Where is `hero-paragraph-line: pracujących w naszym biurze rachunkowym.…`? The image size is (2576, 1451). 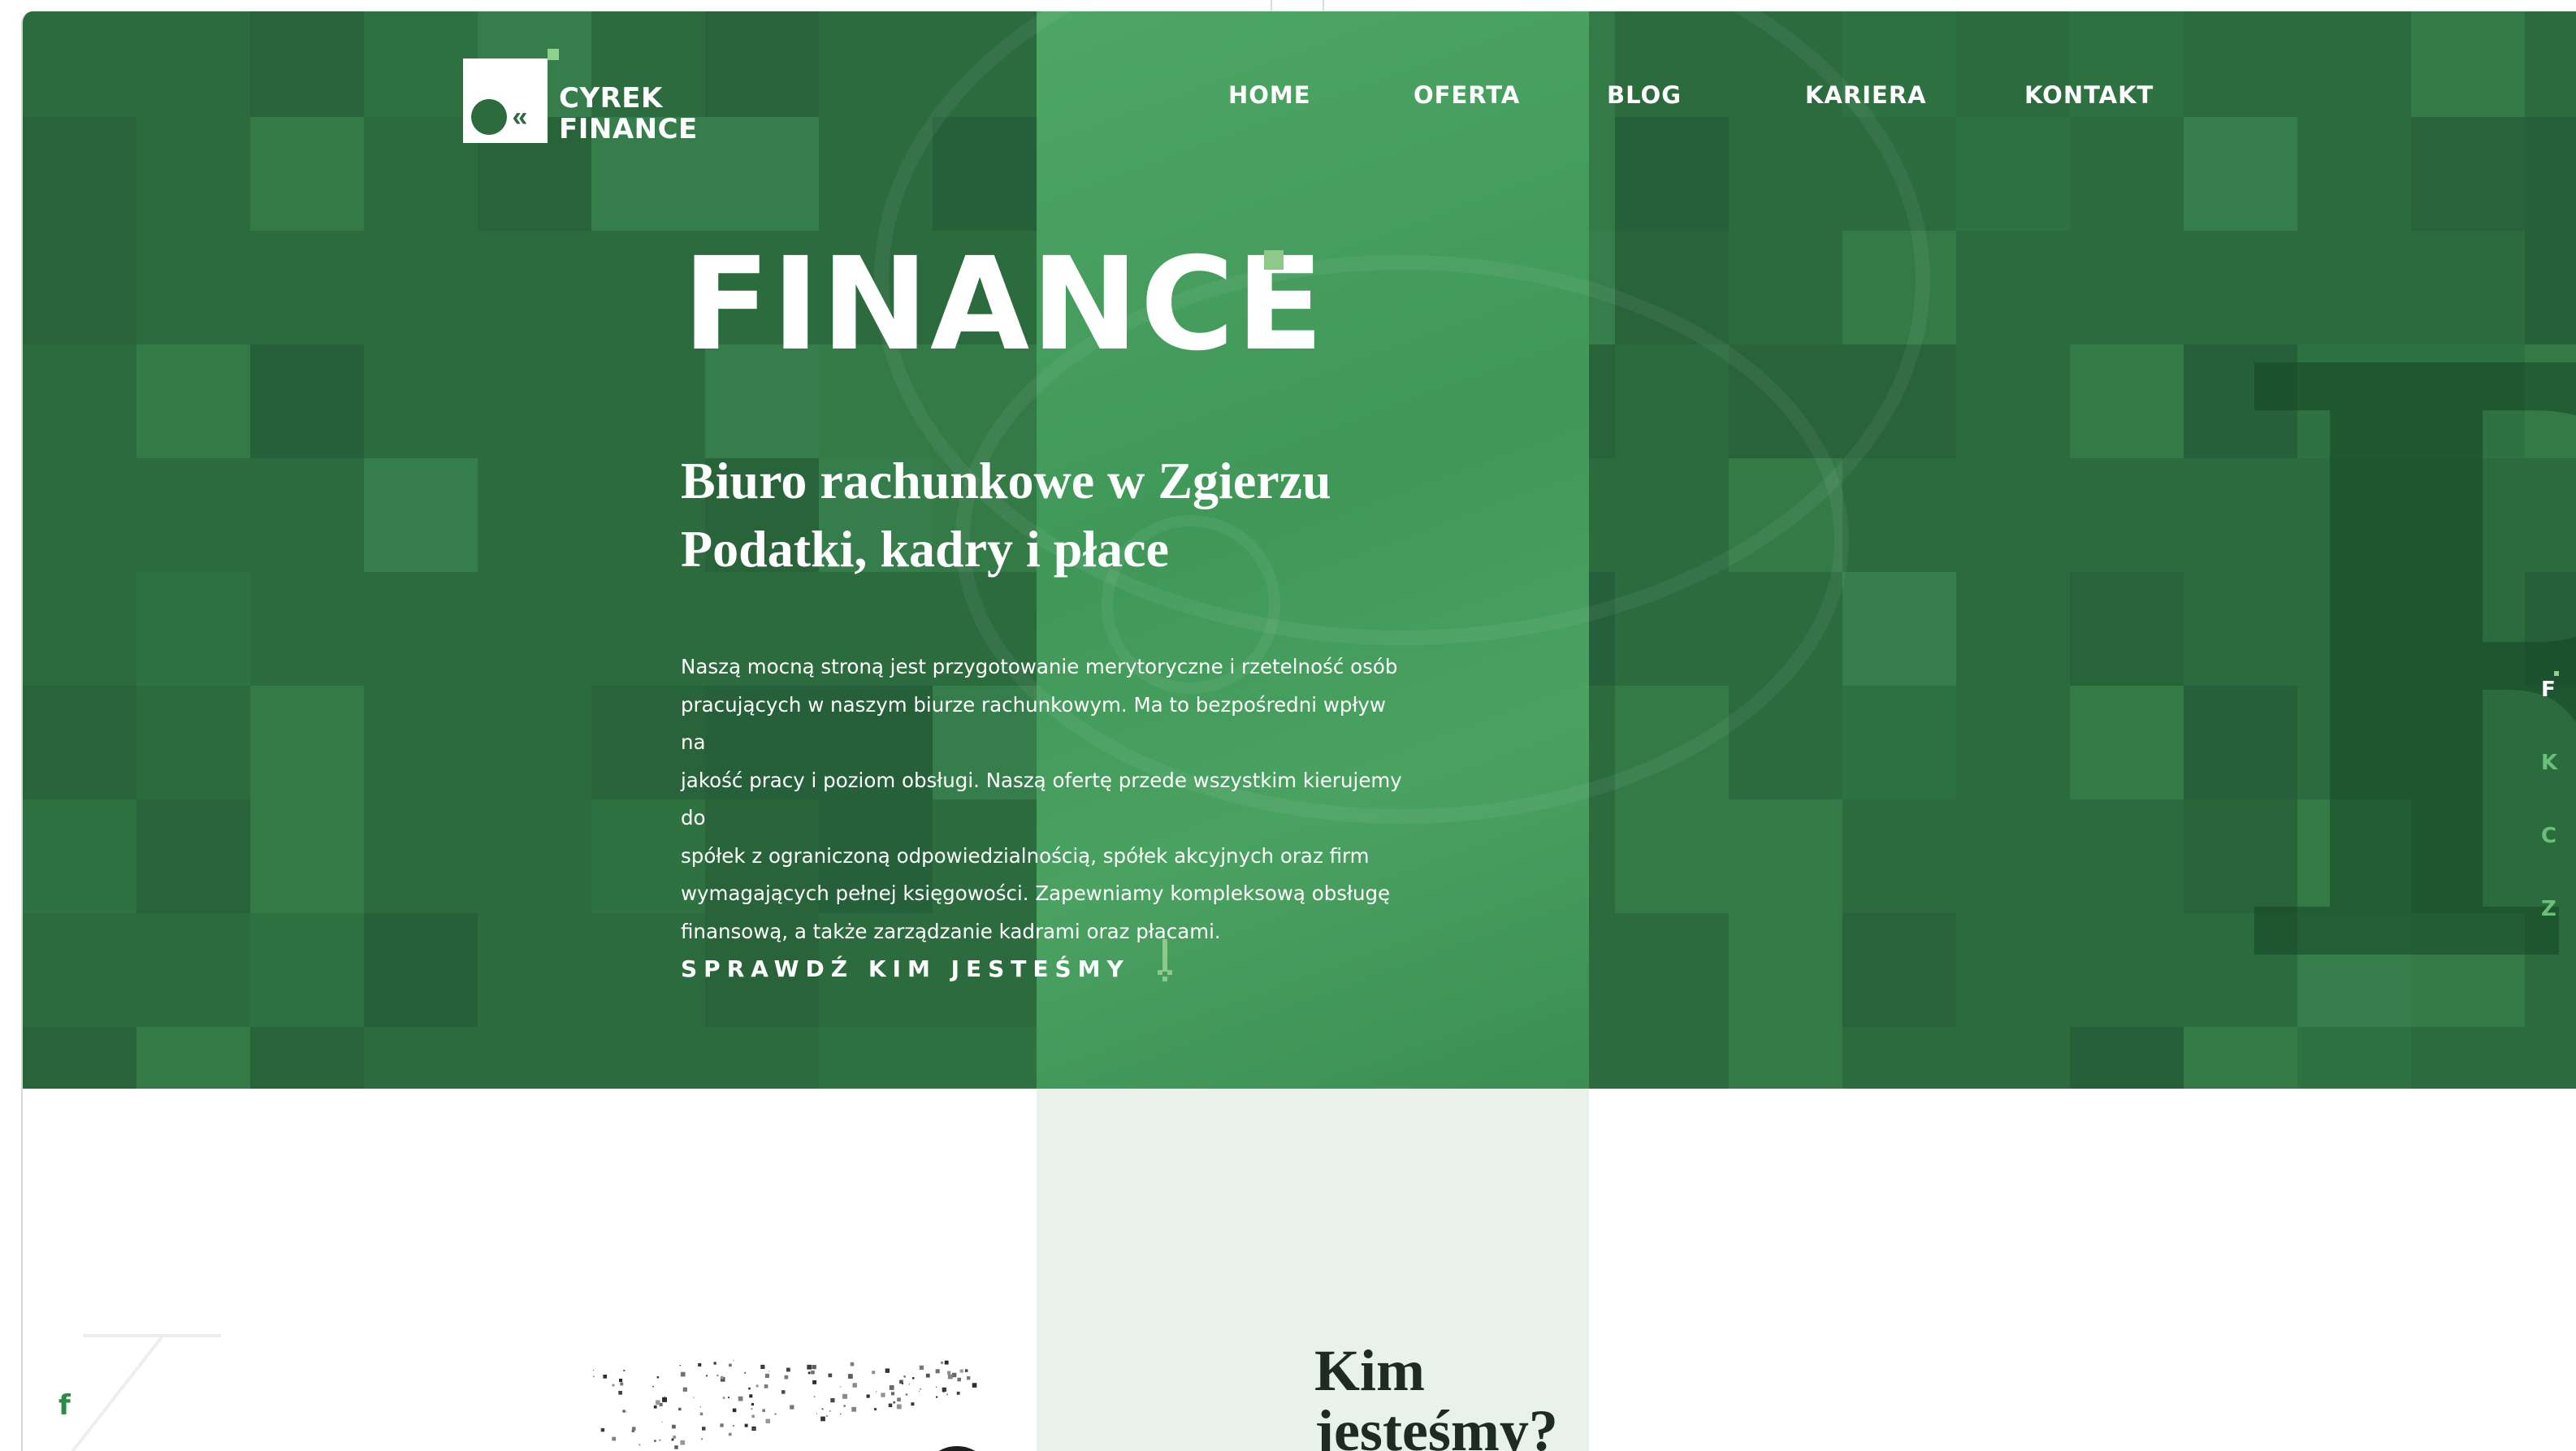
hero-paragraph-line: pracujących w naszym biurze rachunkowym.… is located at coordinates (1033, 723).